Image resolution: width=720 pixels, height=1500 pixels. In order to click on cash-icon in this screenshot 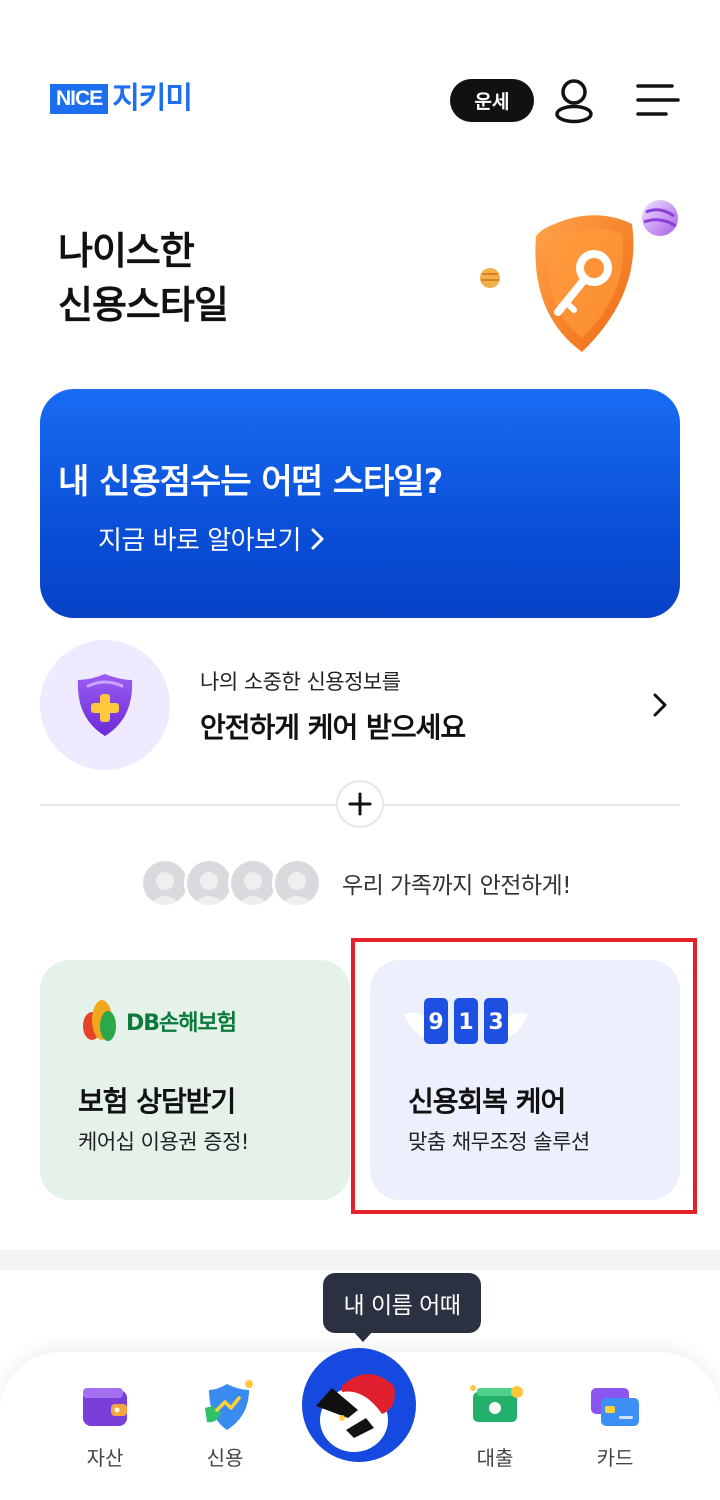, I will do `click(496, 1403)`.